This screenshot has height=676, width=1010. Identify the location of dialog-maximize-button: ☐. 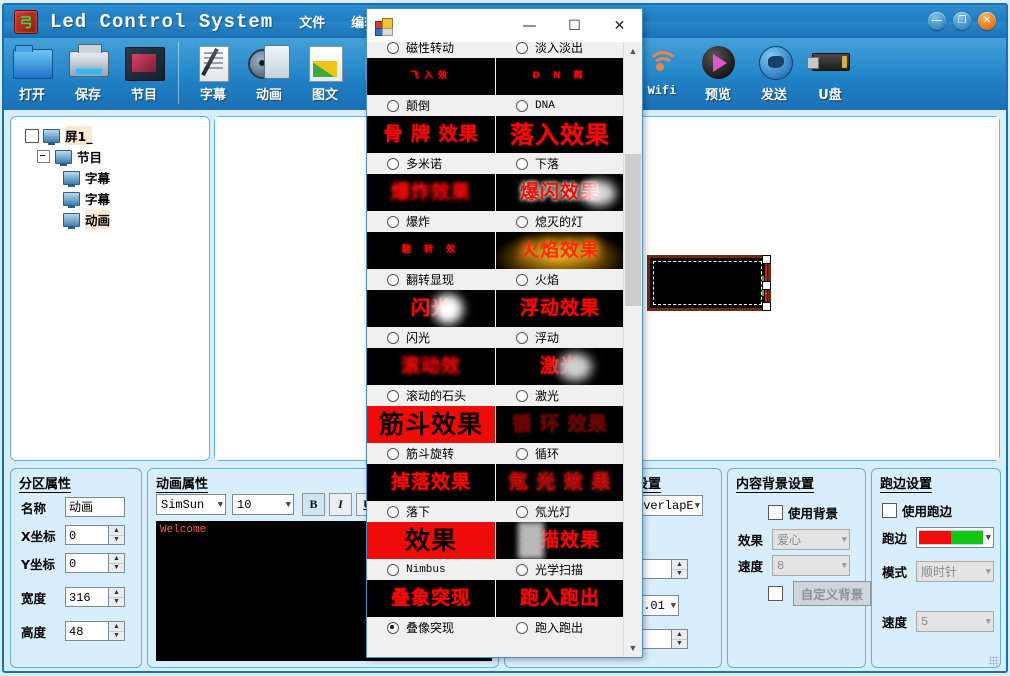
(574, 26).